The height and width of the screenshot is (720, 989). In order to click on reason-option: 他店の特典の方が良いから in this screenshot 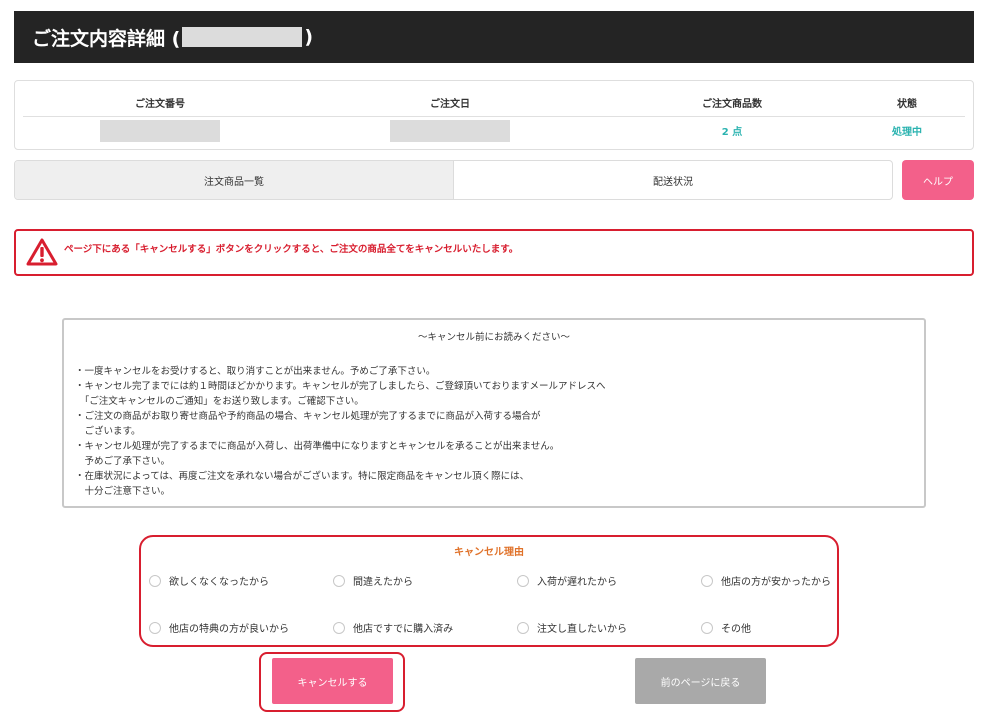, I will do `click(219, 627)`.